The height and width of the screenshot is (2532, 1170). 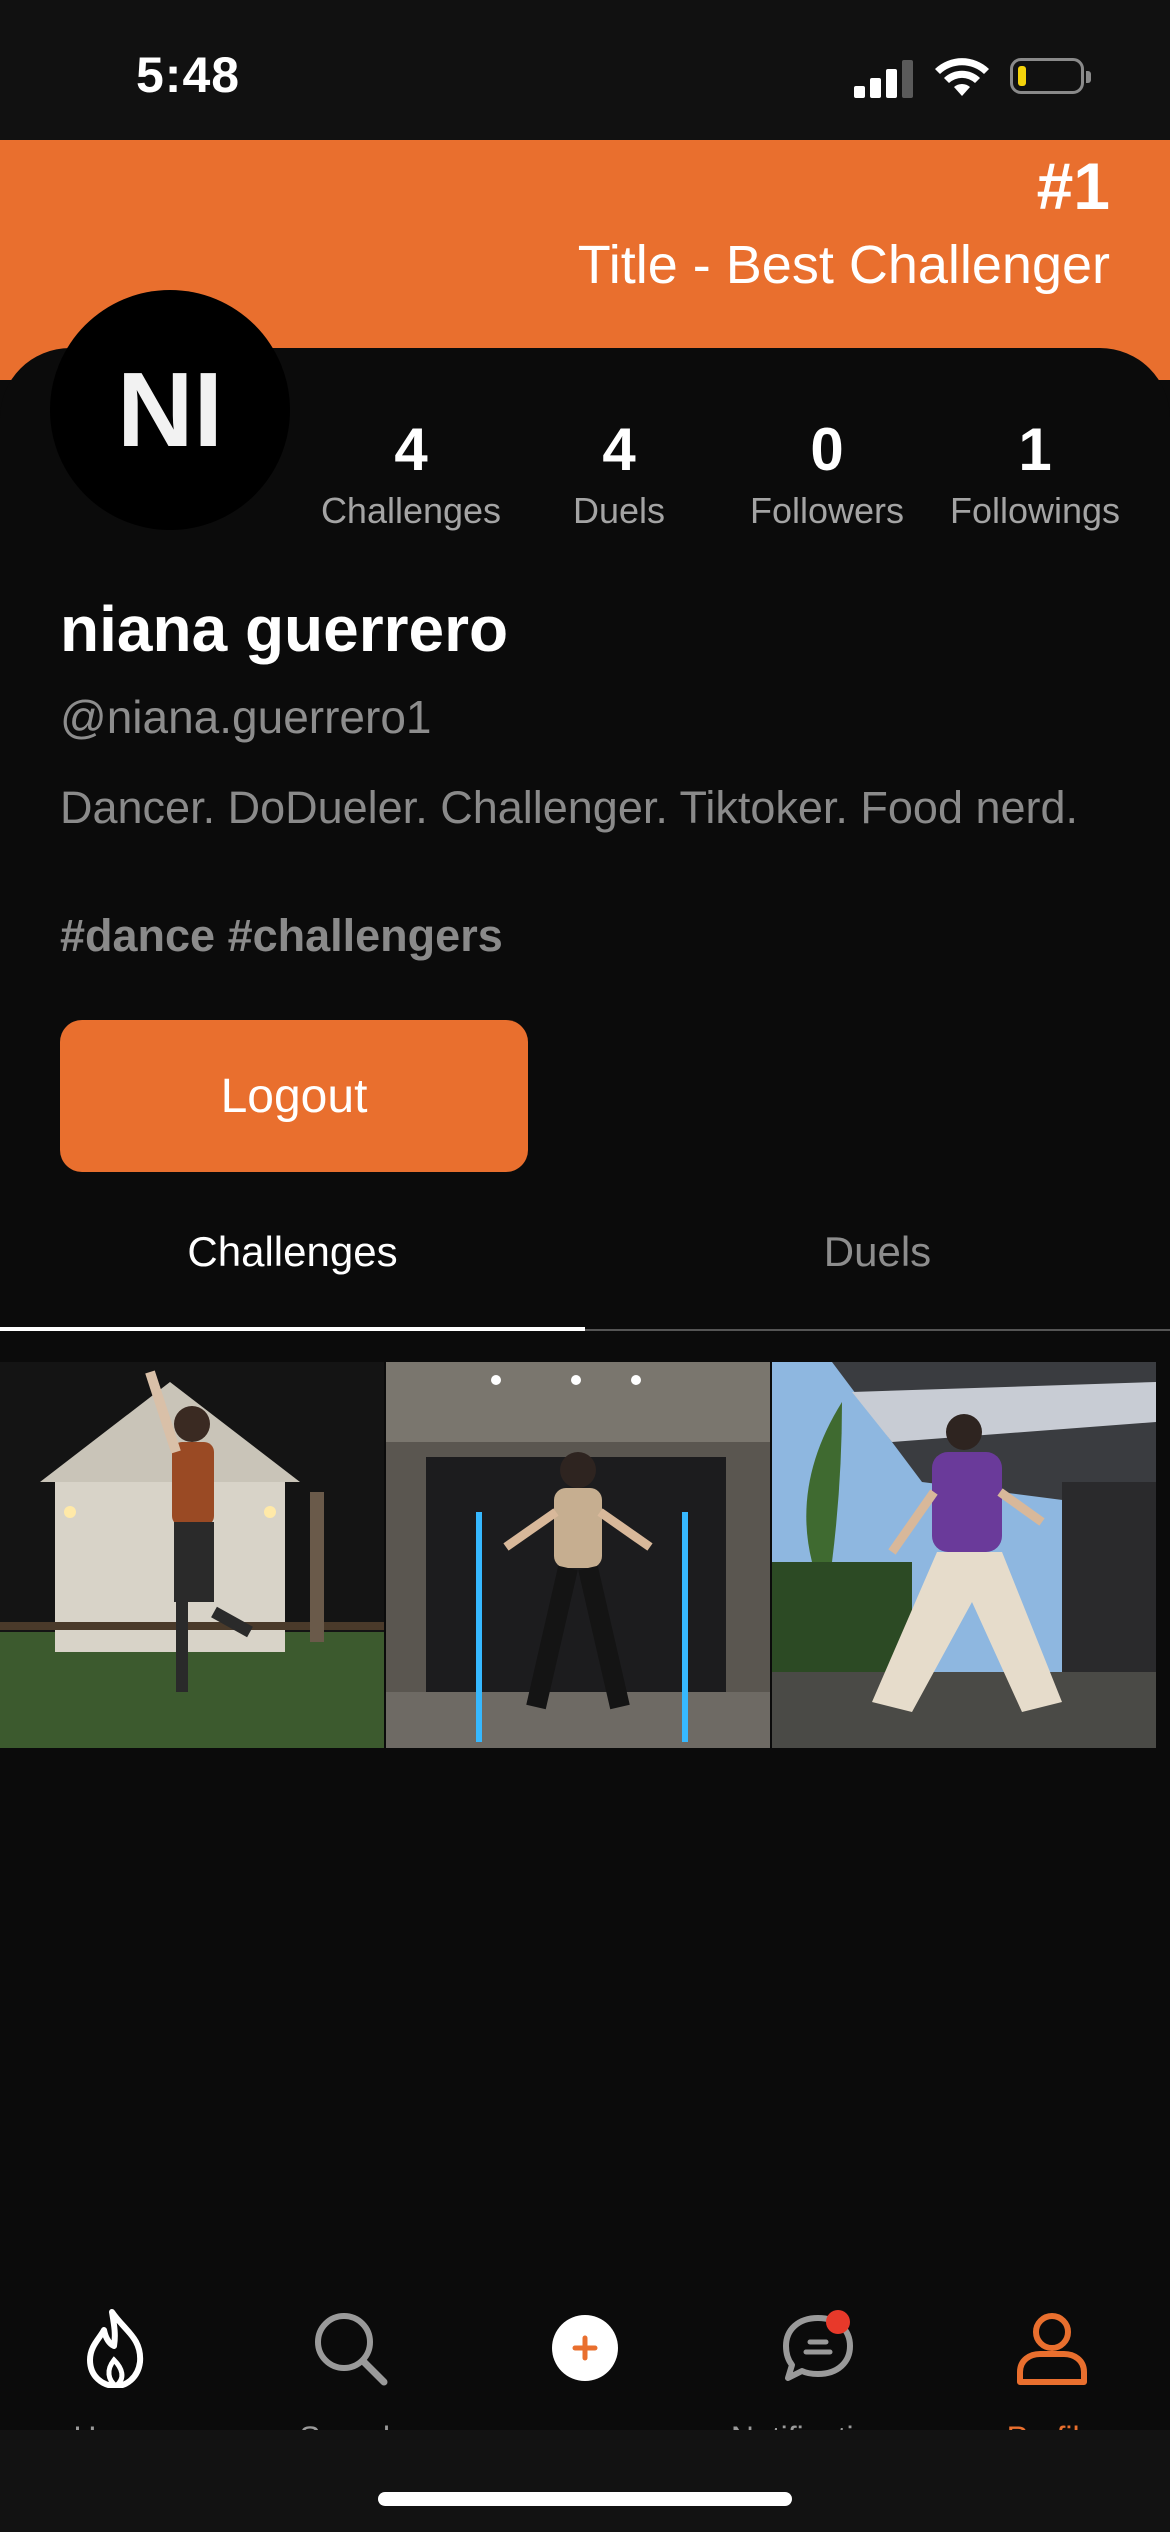 I want to click on stat-challenges: 4 Challenges, so click(x=411, y=473).